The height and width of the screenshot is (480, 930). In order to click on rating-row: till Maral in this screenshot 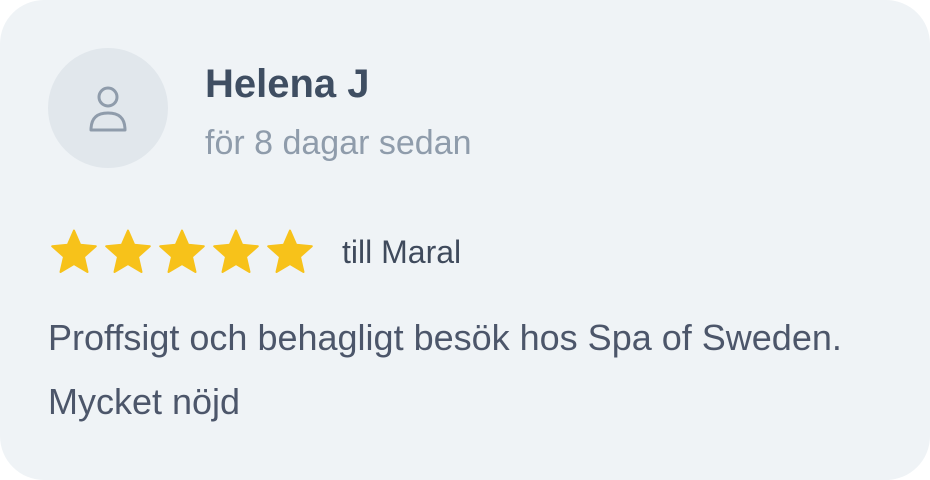, I will do `click(255, 252)`.